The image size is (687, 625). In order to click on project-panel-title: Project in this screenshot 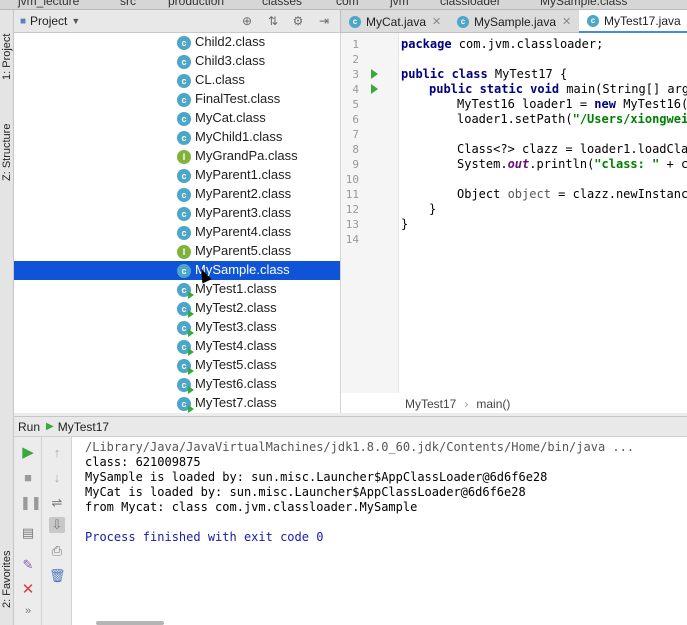, I will do `click(48, 21)`.